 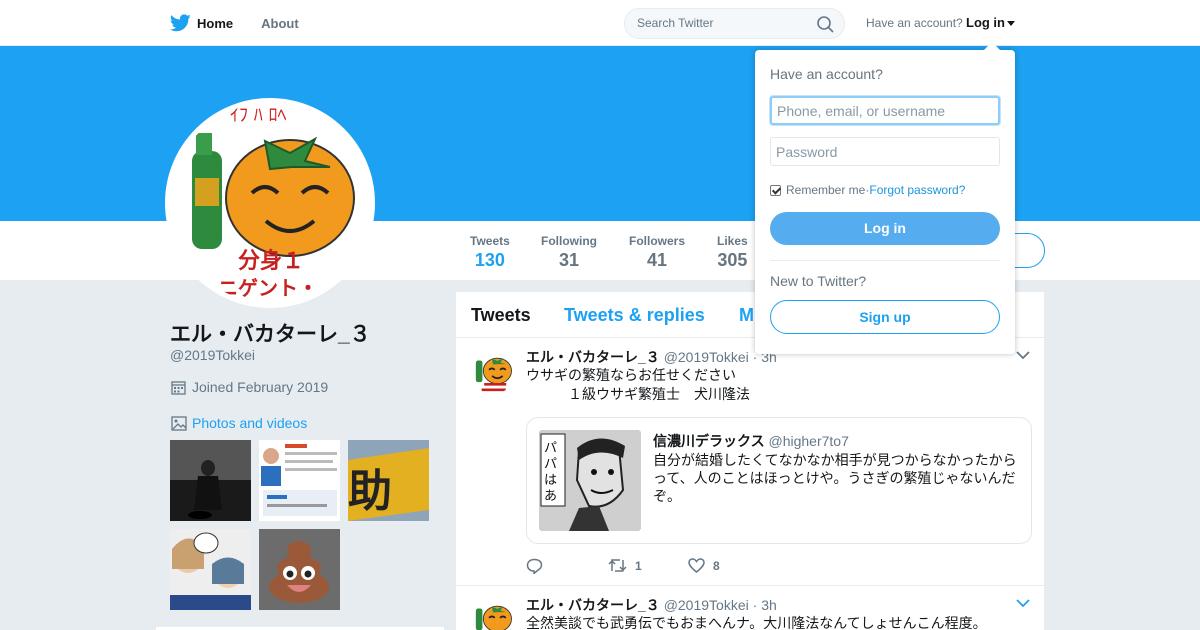 What do you see at coordinates (709, 441) in the screenshot?
I see `quoted-author-name: 信濃川デラックス` at bounding box center [709, 441].